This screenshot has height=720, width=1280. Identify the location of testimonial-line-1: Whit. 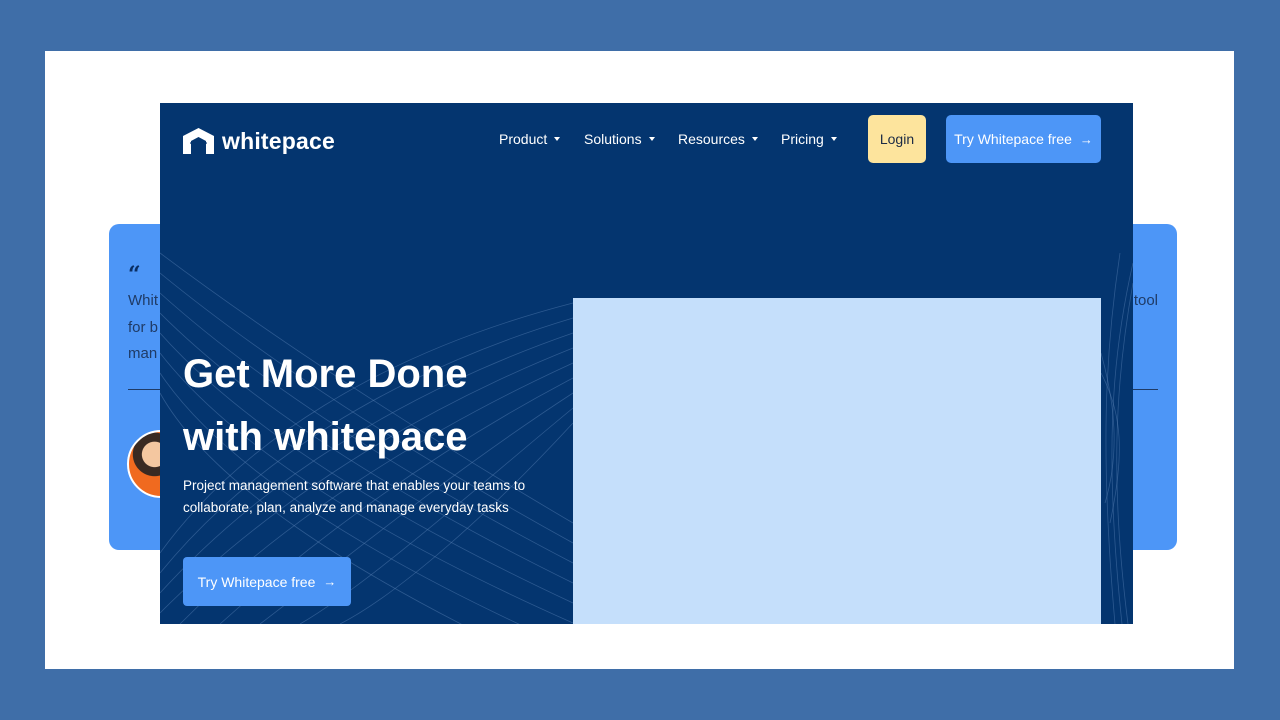
(143, 300).